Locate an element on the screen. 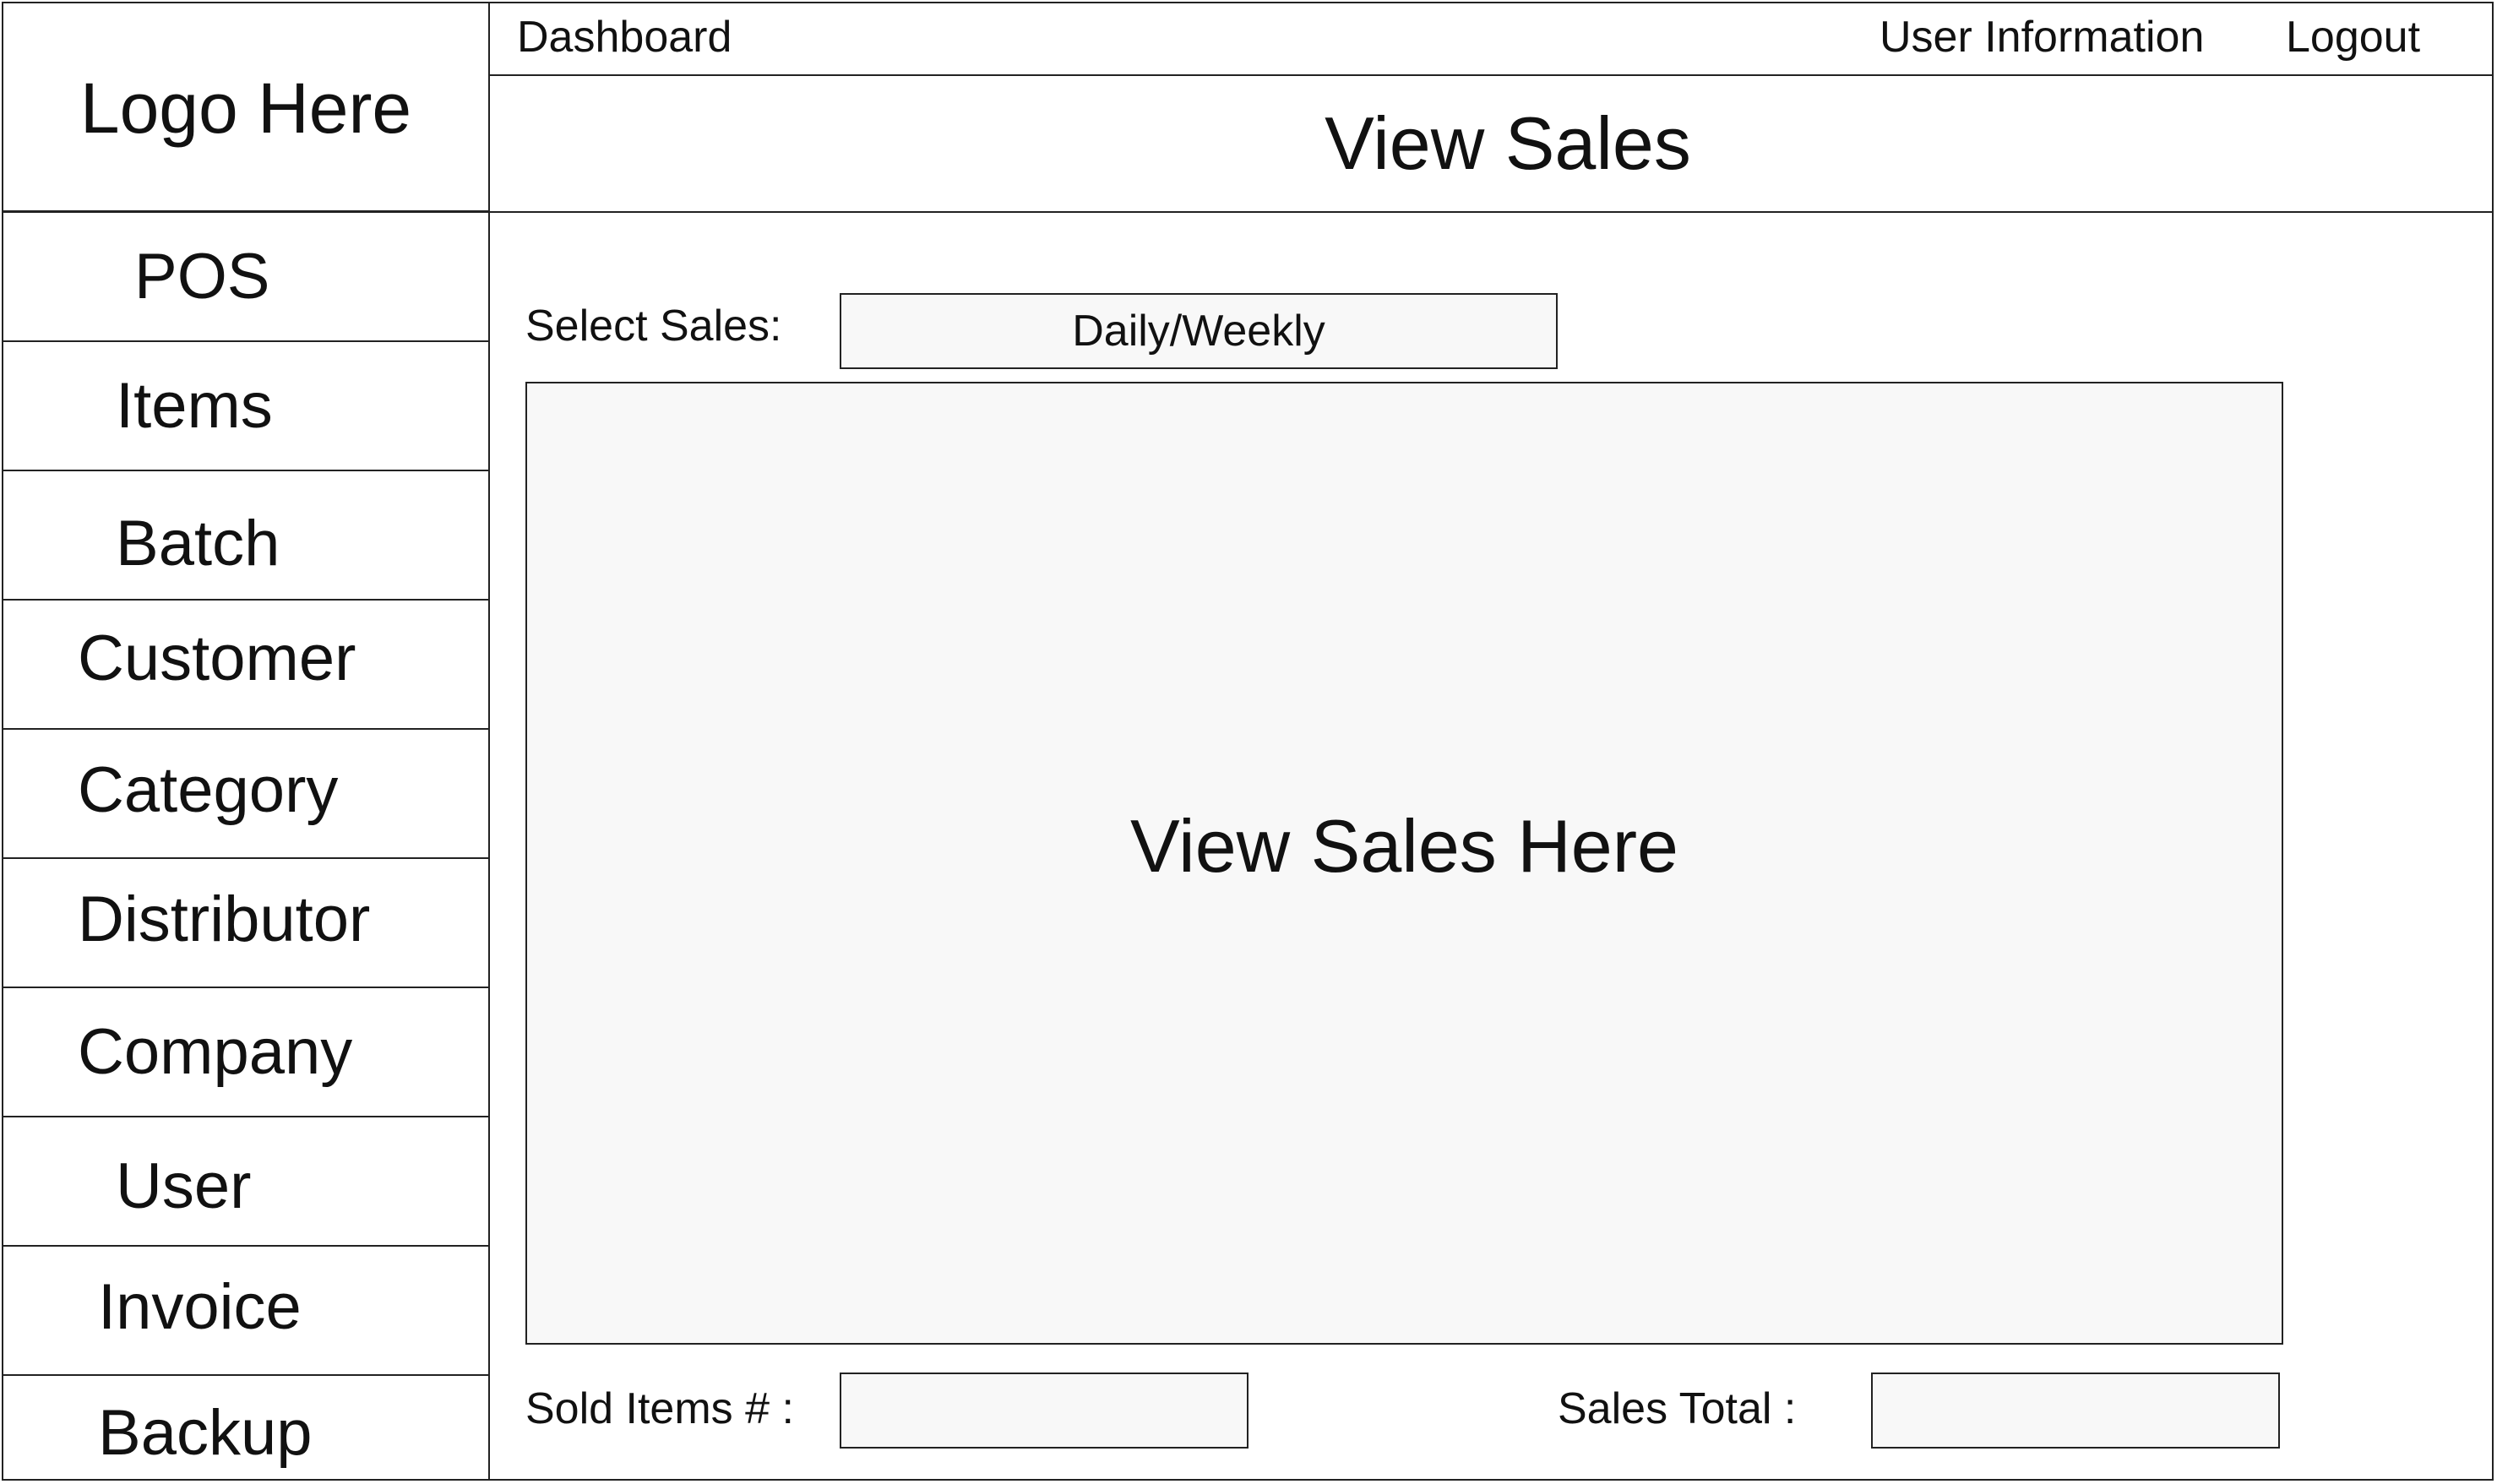 Image resolution: width=2497 pixels, height=1484 pixels. sidebar-item-label: Invoice is located at coordinates (200, 1307).